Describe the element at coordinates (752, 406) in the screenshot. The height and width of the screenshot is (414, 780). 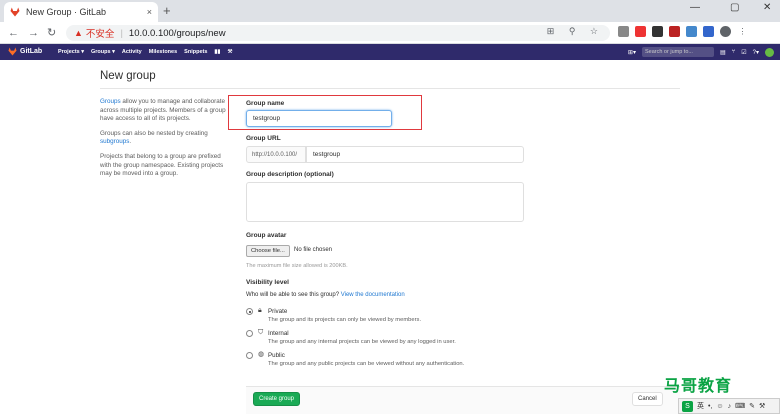
I see `ime-skin-icon: ✎` at that location.